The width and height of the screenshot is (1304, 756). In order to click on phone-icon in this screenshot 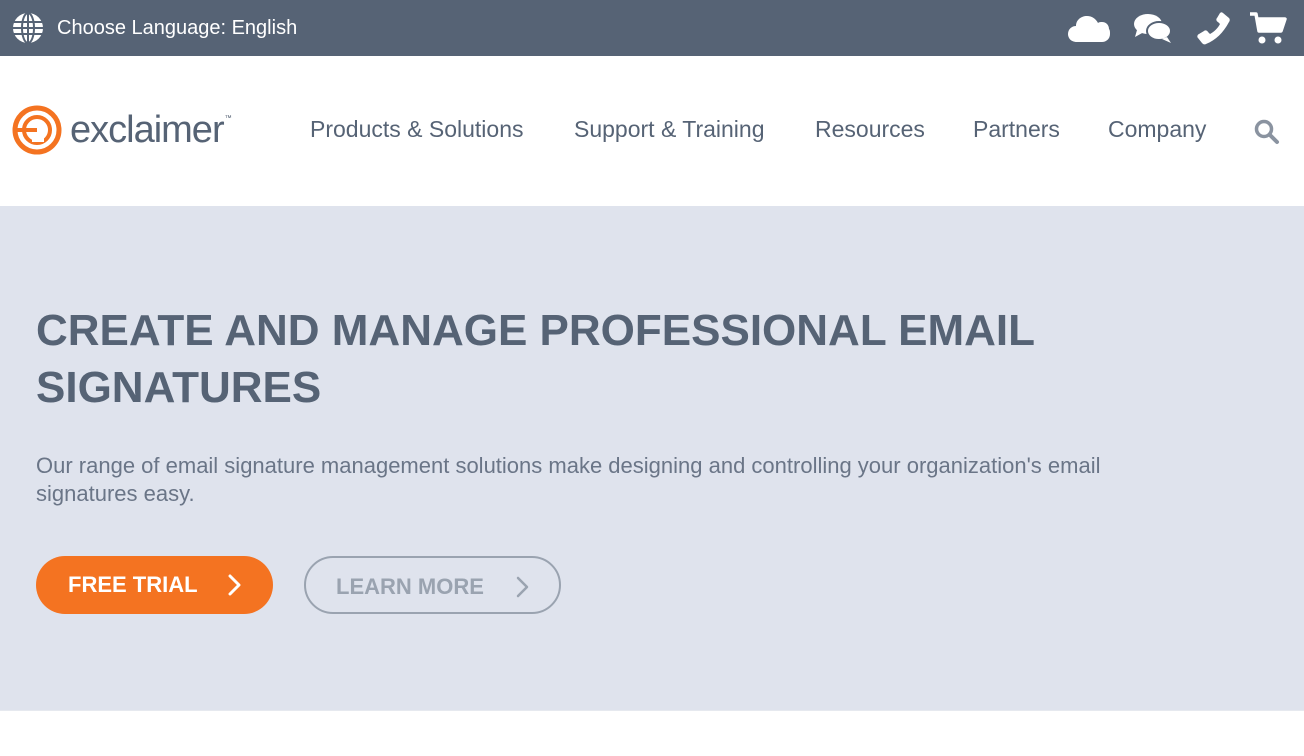, I will do `click(1214, 28)`.